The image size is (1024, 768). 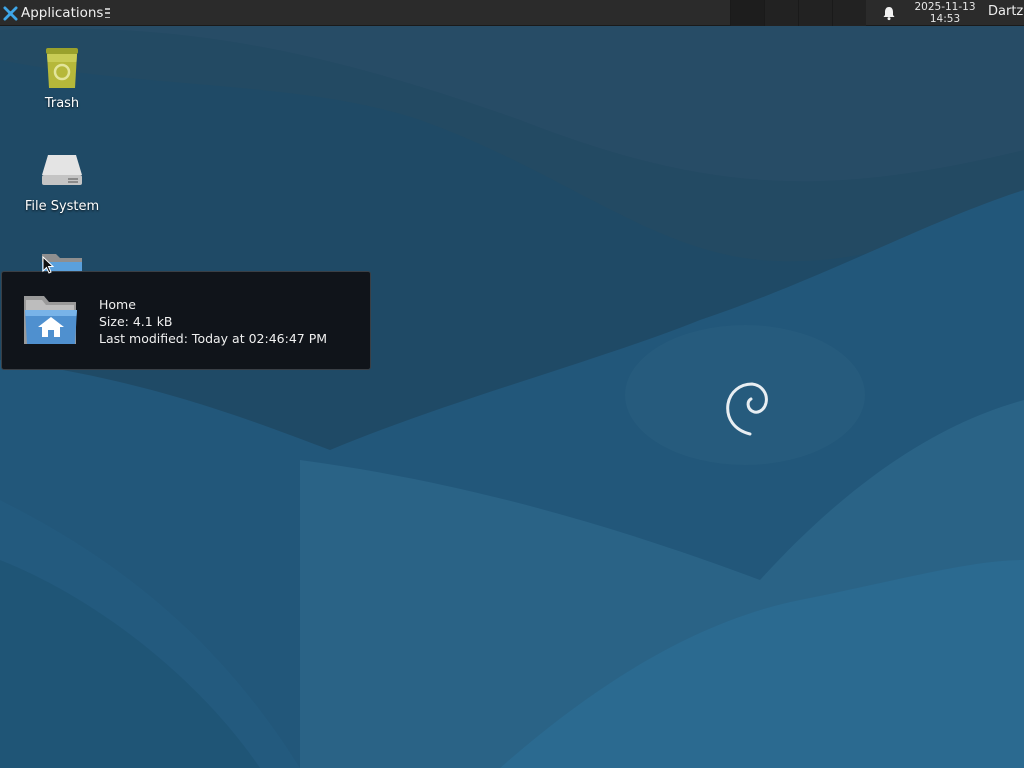 I want to click on tooltip-size: Size: 4.1 kB, so click(x=136, y=321).